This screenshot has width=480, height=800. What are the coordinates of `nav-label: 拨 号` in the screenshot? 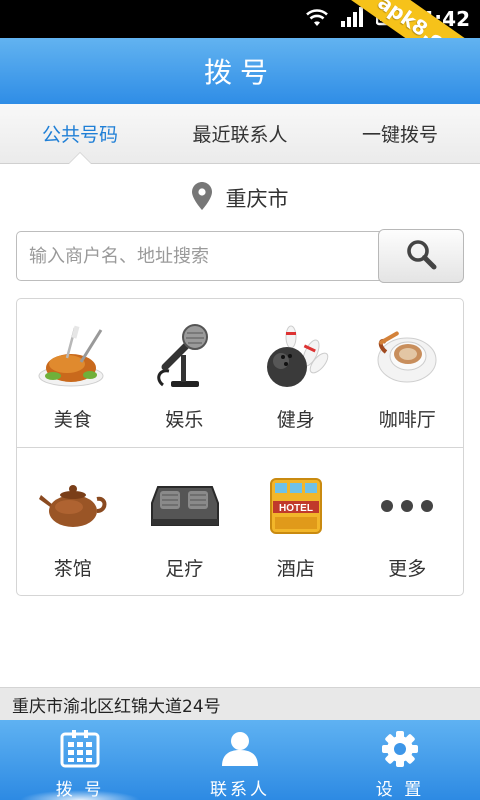 It's located at (80, 790).